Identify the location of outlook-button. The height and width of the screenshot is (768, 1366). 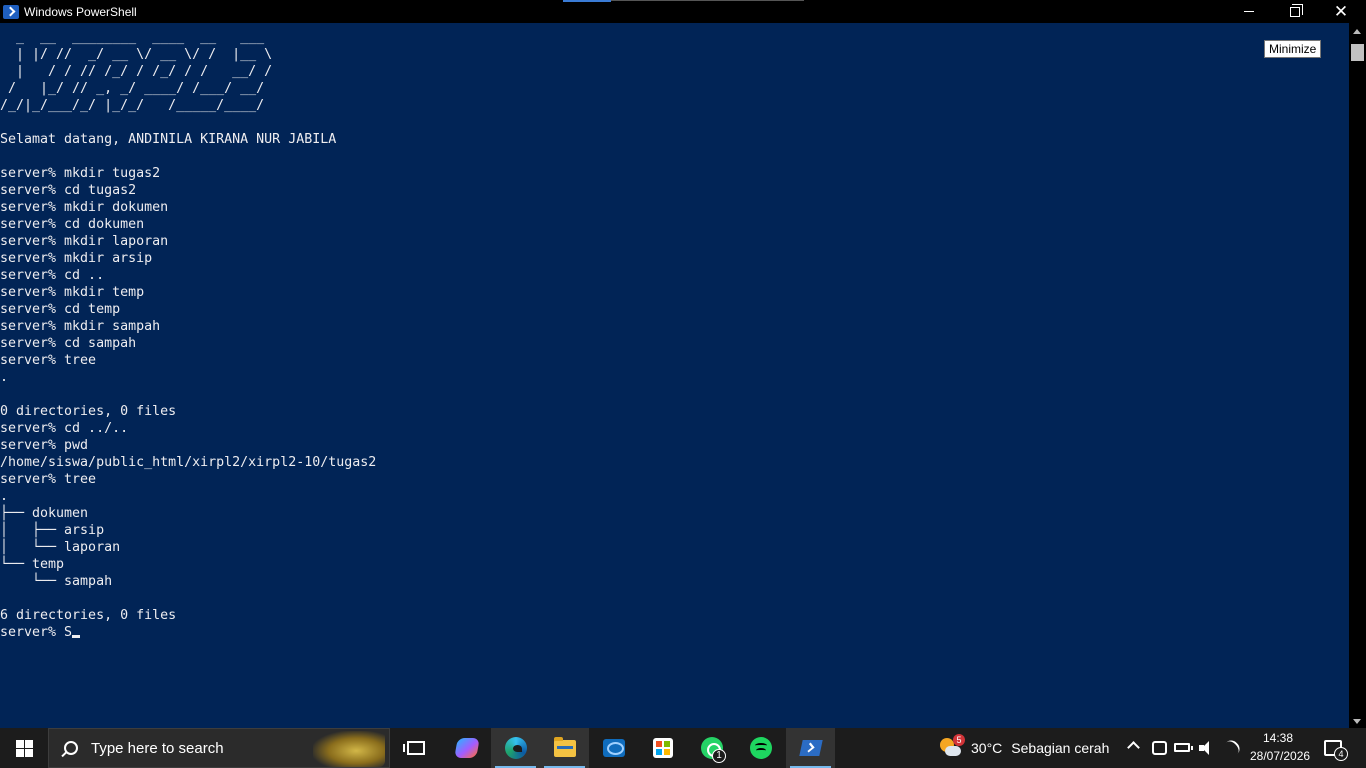
(613, 748).